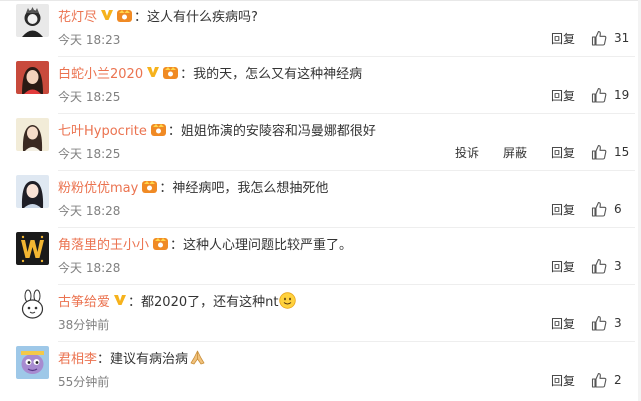  I want to click on comment-text: 我的天，怎么又有这种神经病, so click(278, 74).